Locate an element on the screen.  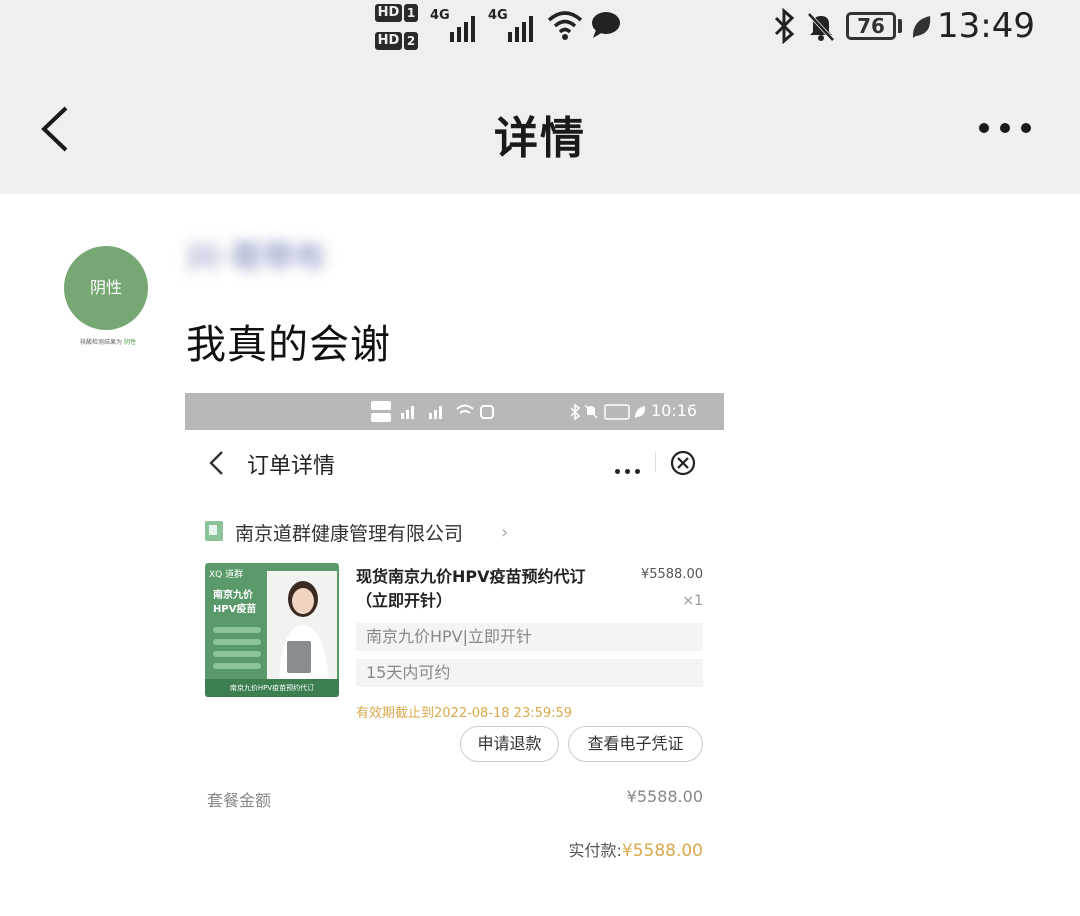
avatar-caption-value: 阴性 is located at coordinates (129, 342).